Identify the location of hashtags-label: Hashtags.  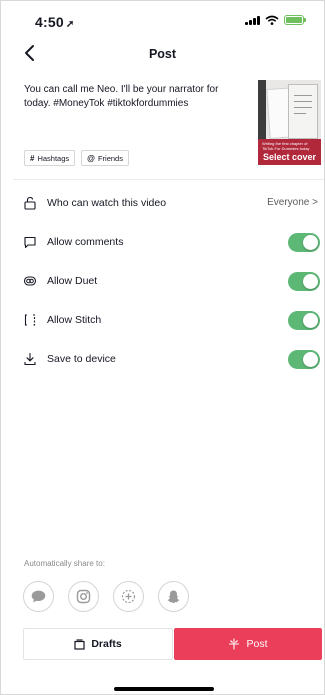
(53, 158).